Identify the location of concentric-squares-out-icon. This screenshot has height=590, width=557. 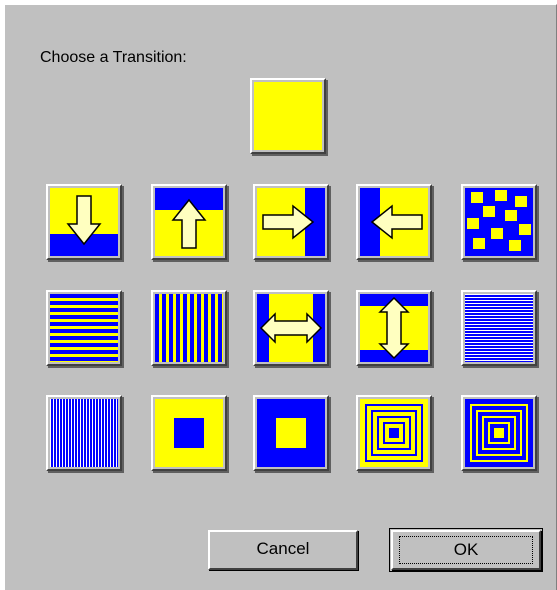
(499, 433).